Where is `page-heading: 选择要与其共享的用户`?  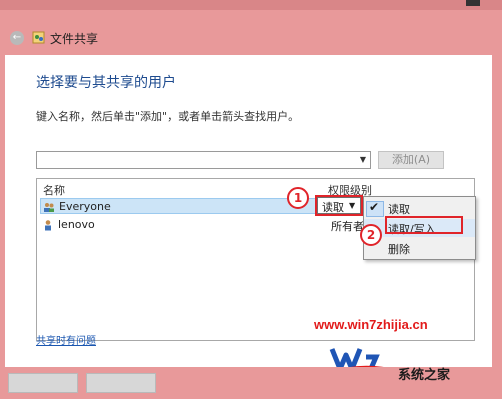
page-heading: 选择要与其共享的用户 is located at coordinates (106, 83).